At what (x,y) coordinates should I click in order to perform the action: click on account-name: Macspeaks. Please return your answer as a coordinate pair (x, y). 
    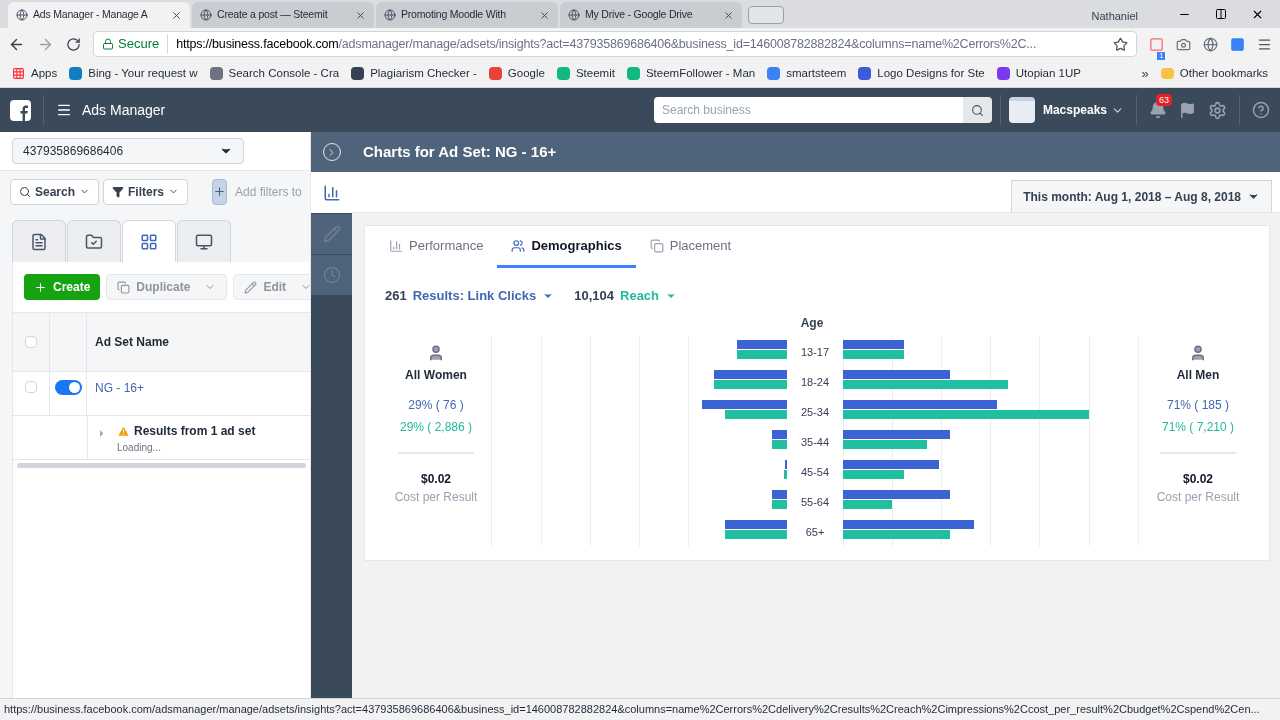
    Looking at the image, I should click on (1074, 110).